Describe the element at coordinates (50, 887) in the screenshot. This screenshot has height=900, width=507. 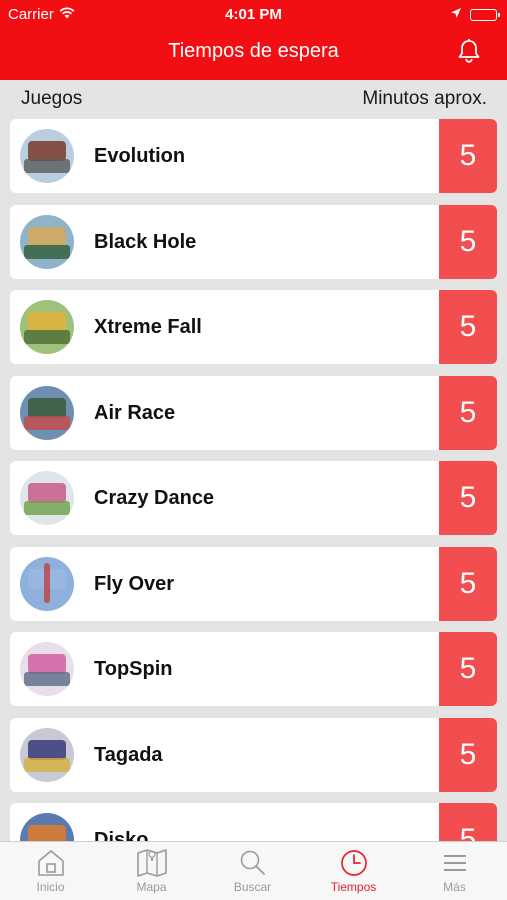
I see `tab-label: Inicio` at that location.